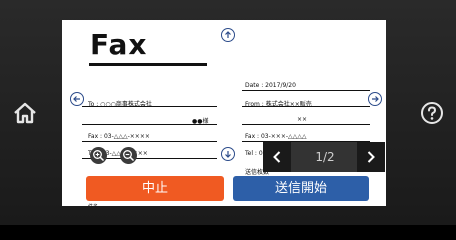 The width and height of the screenshot is (456, 240). I want to click on start-send-button: 送信開始, so click(301, 188).